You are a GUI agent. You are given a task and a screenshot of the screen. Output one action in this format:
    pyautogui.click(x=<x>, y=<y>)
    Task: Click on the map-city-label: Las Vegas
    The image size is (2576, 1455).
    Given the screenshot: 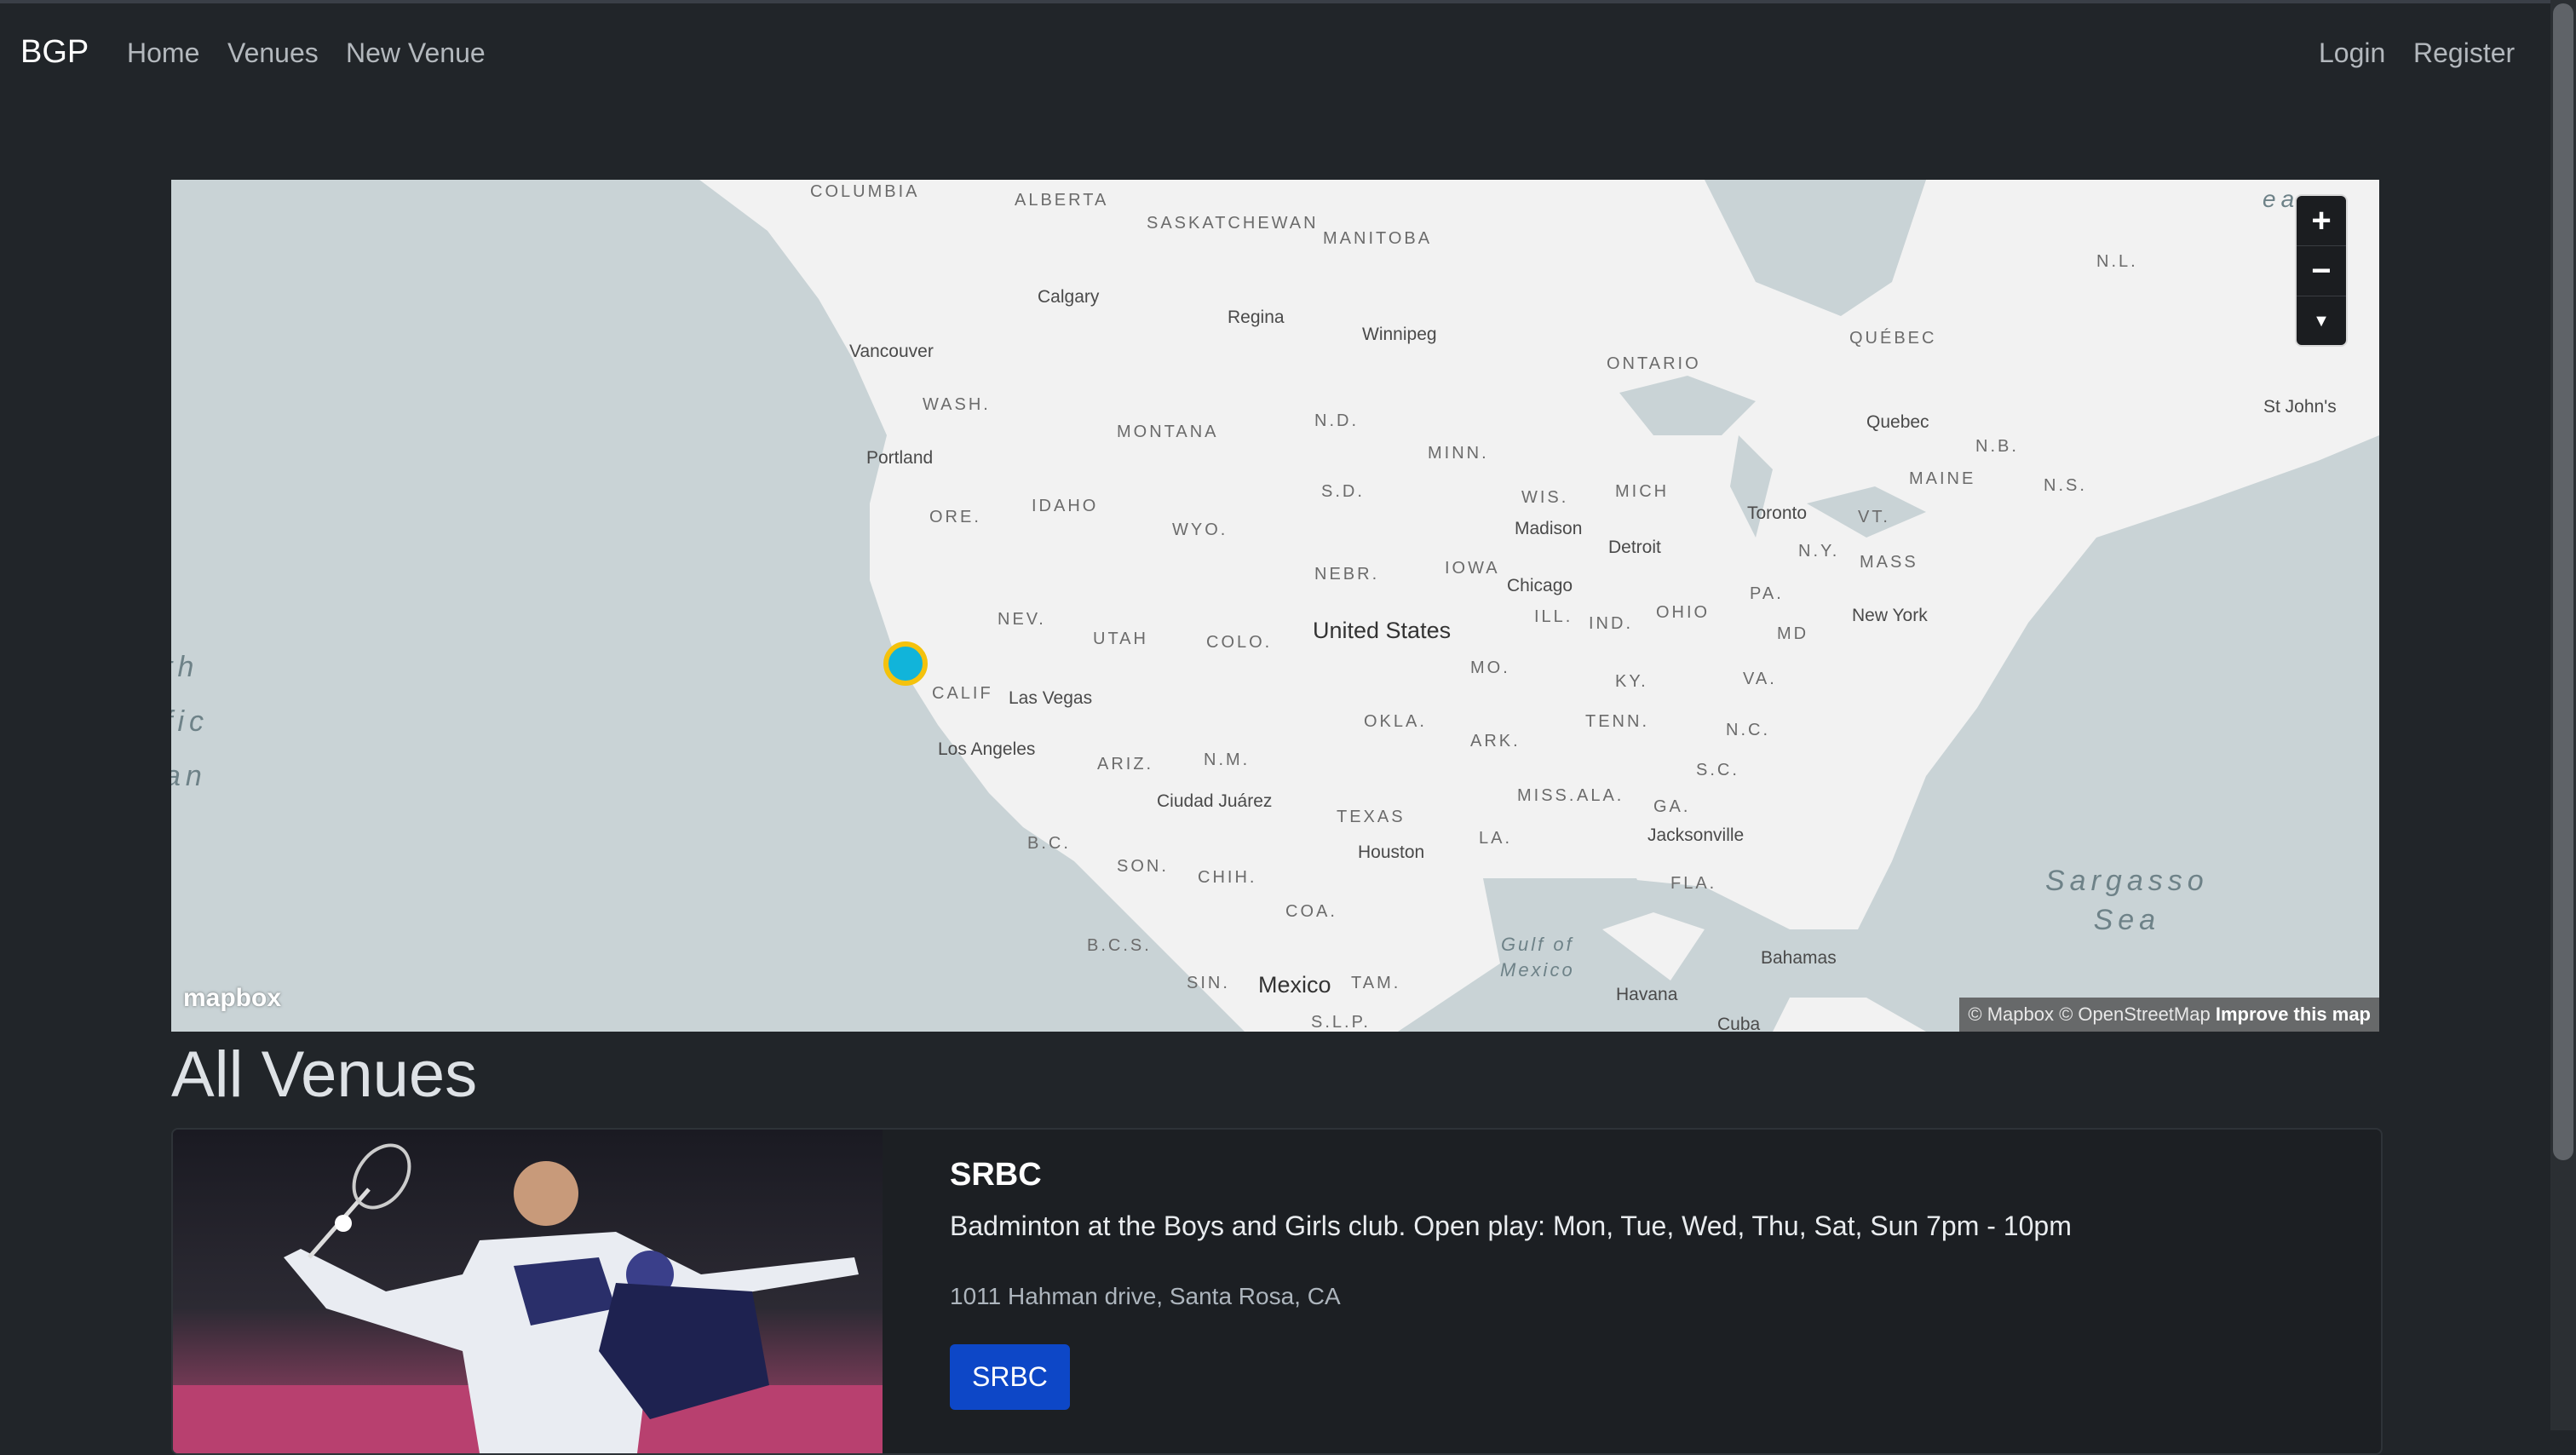 What is the action you would take?
    pyautogui.click(x=1051, y=698)
    